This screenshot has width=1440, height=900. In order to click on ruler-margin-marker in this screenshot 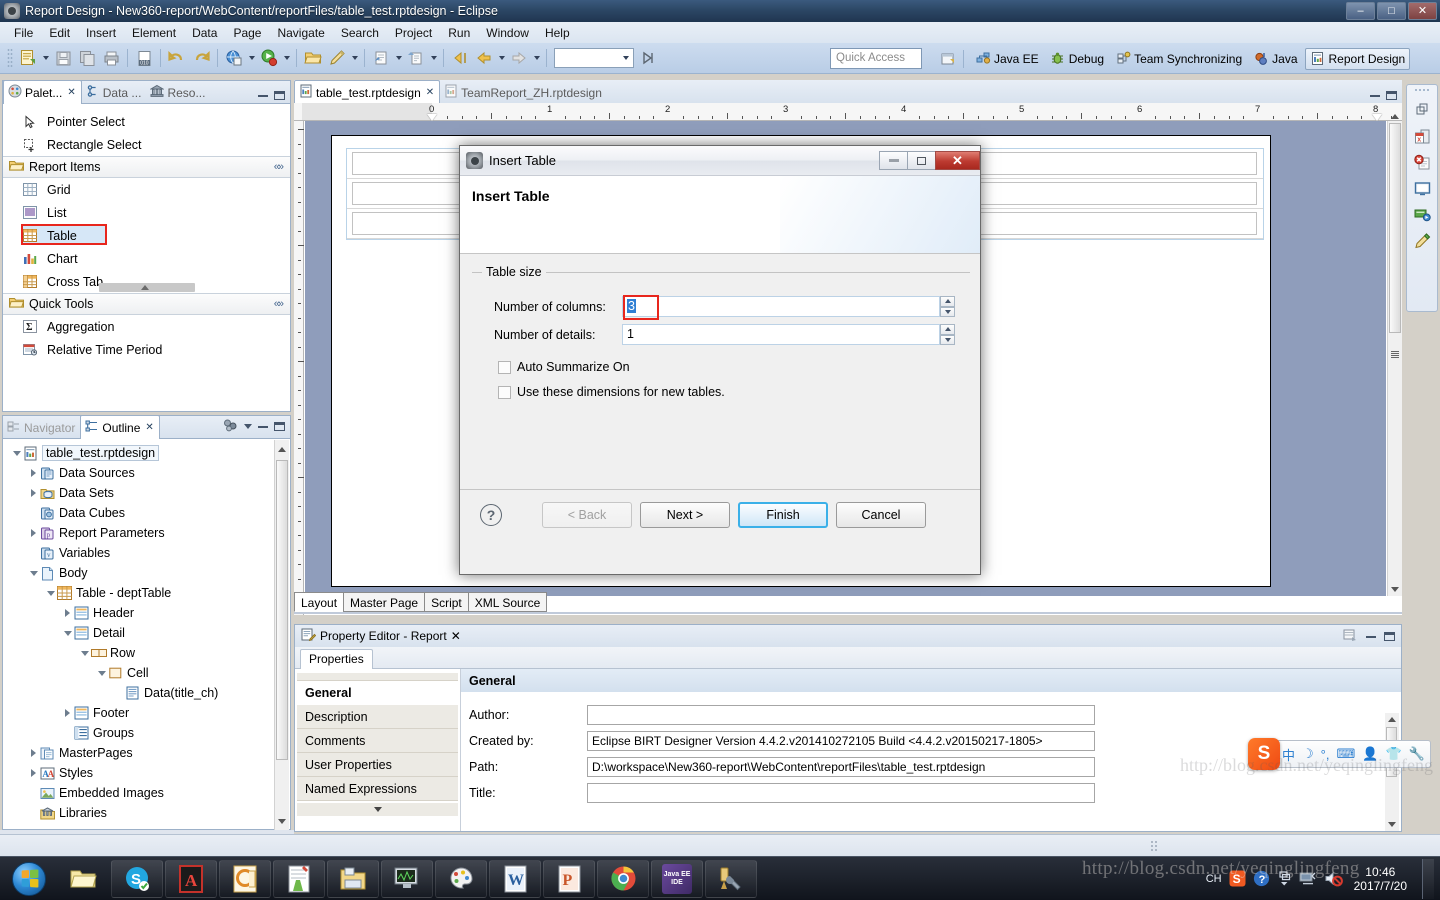, I will do `click(1377, 117)`.